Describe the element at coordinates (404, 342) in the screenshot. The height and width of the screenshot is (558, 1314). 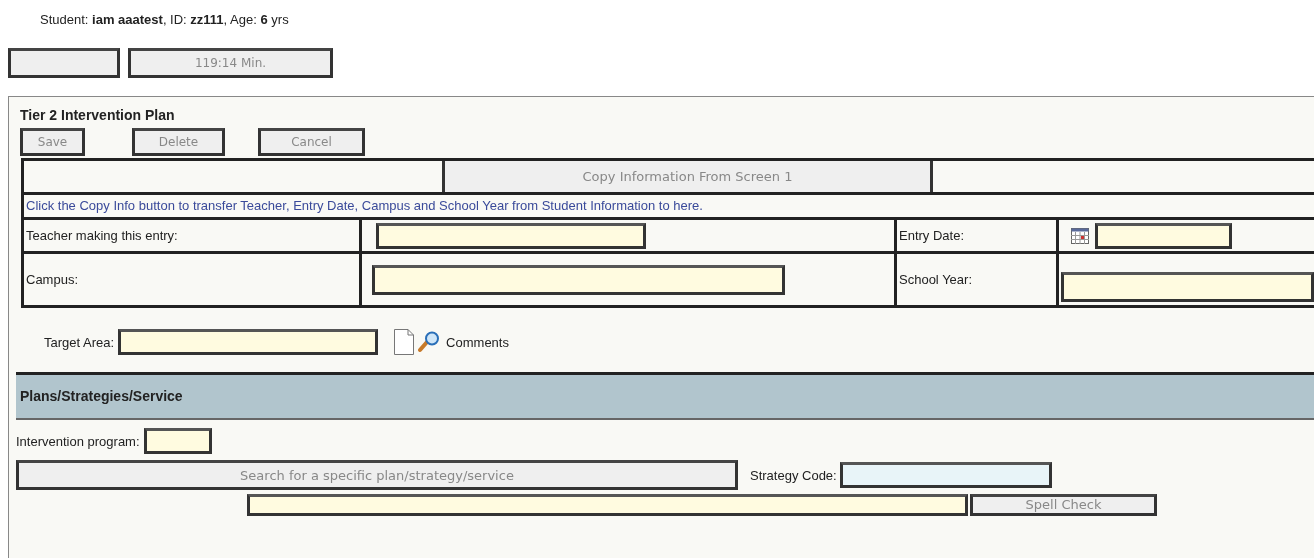
I see `document-icon` at that location.